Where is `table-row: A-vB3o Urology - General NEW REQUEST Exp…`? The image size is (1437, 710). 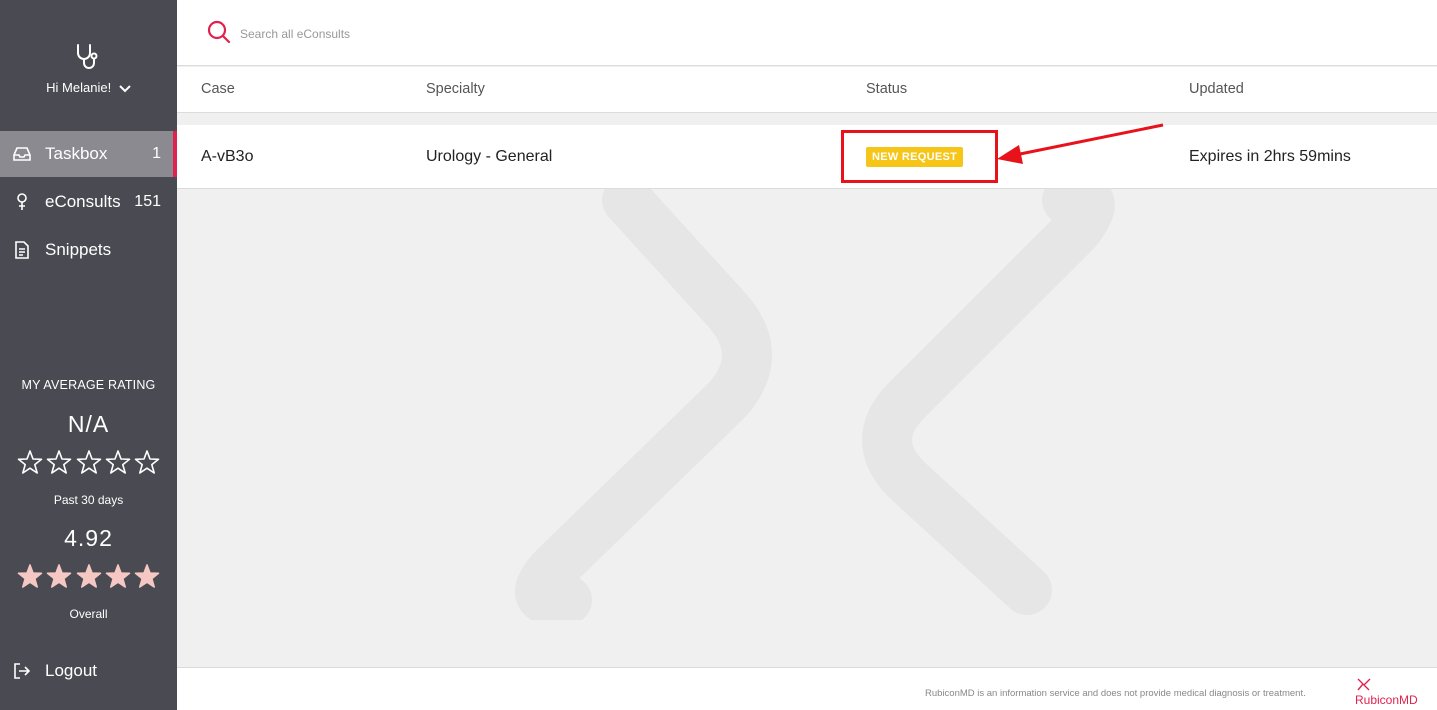
table-row: A-vB3o Urology - General NEW REQUEST Exp… is located at coordinates (807, 157).